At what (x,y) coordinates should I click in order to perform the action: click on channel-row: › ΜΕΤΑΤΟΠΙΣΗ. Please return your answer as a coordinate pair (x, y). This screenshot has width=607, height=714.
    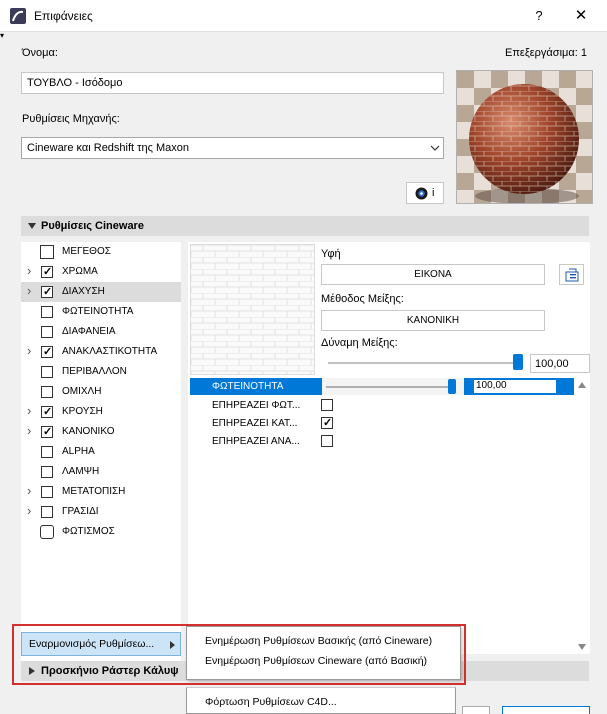
    Looking at the image, I should click on (101, 492).